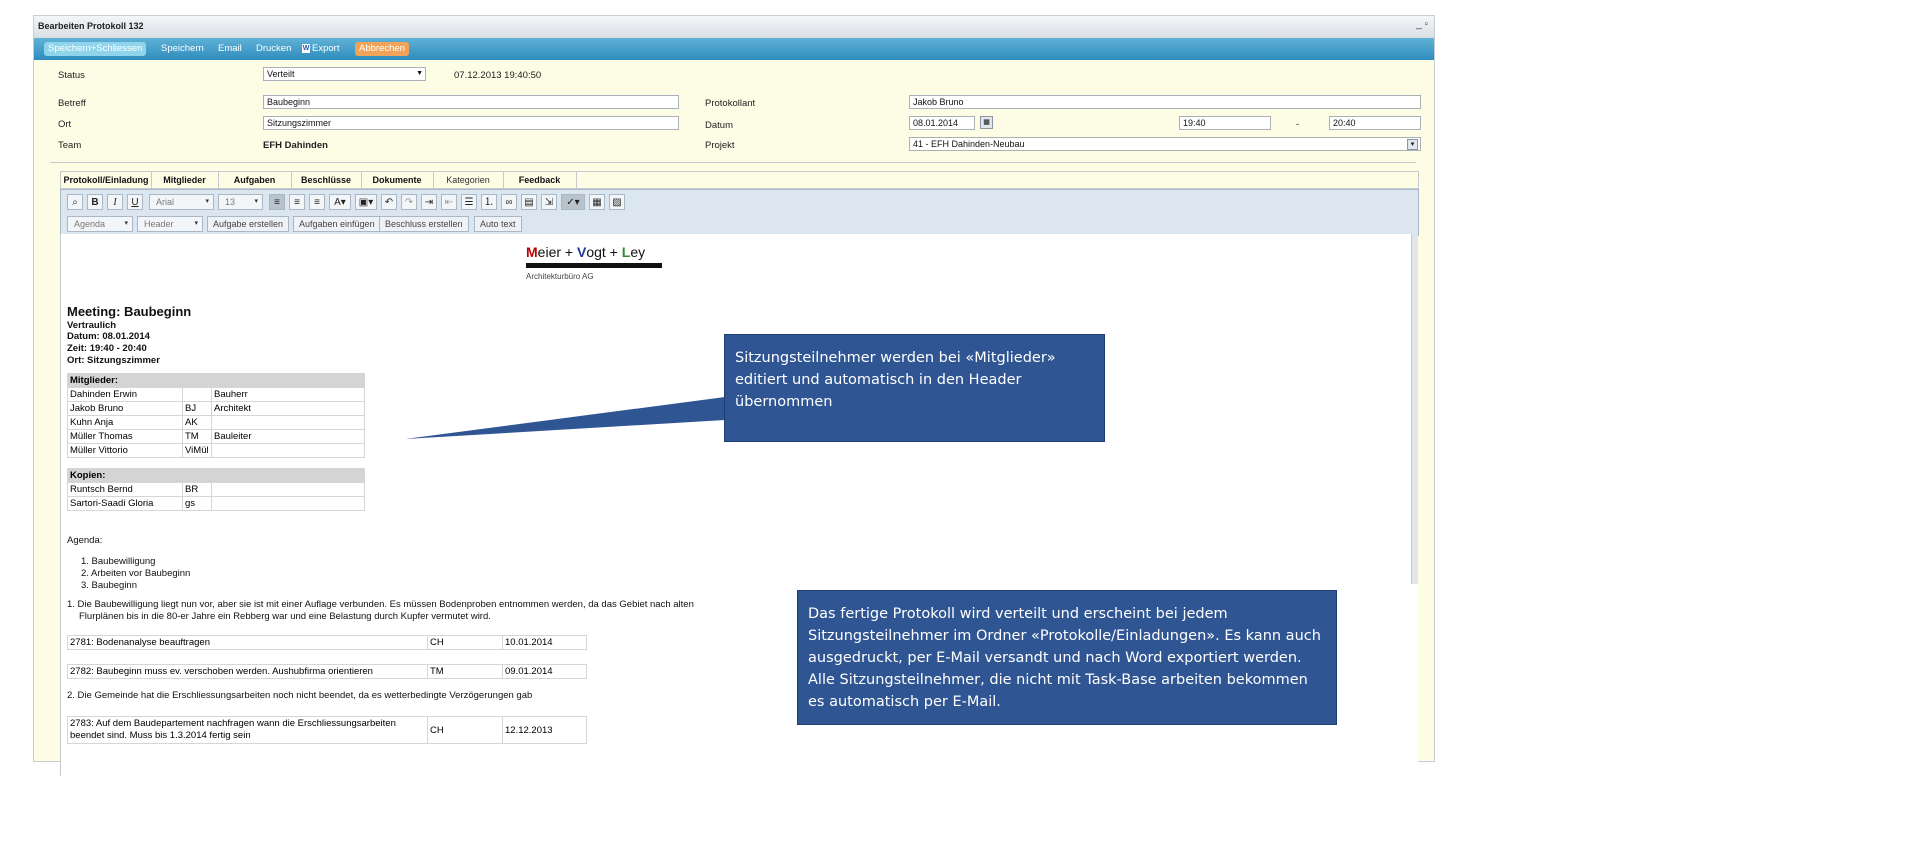 Image resolution: width=1914 pixels, height=842 pixels. Describe the element at coordinates (565, 418) in the screenshot. I see `callout-pointer-shape` at that location.